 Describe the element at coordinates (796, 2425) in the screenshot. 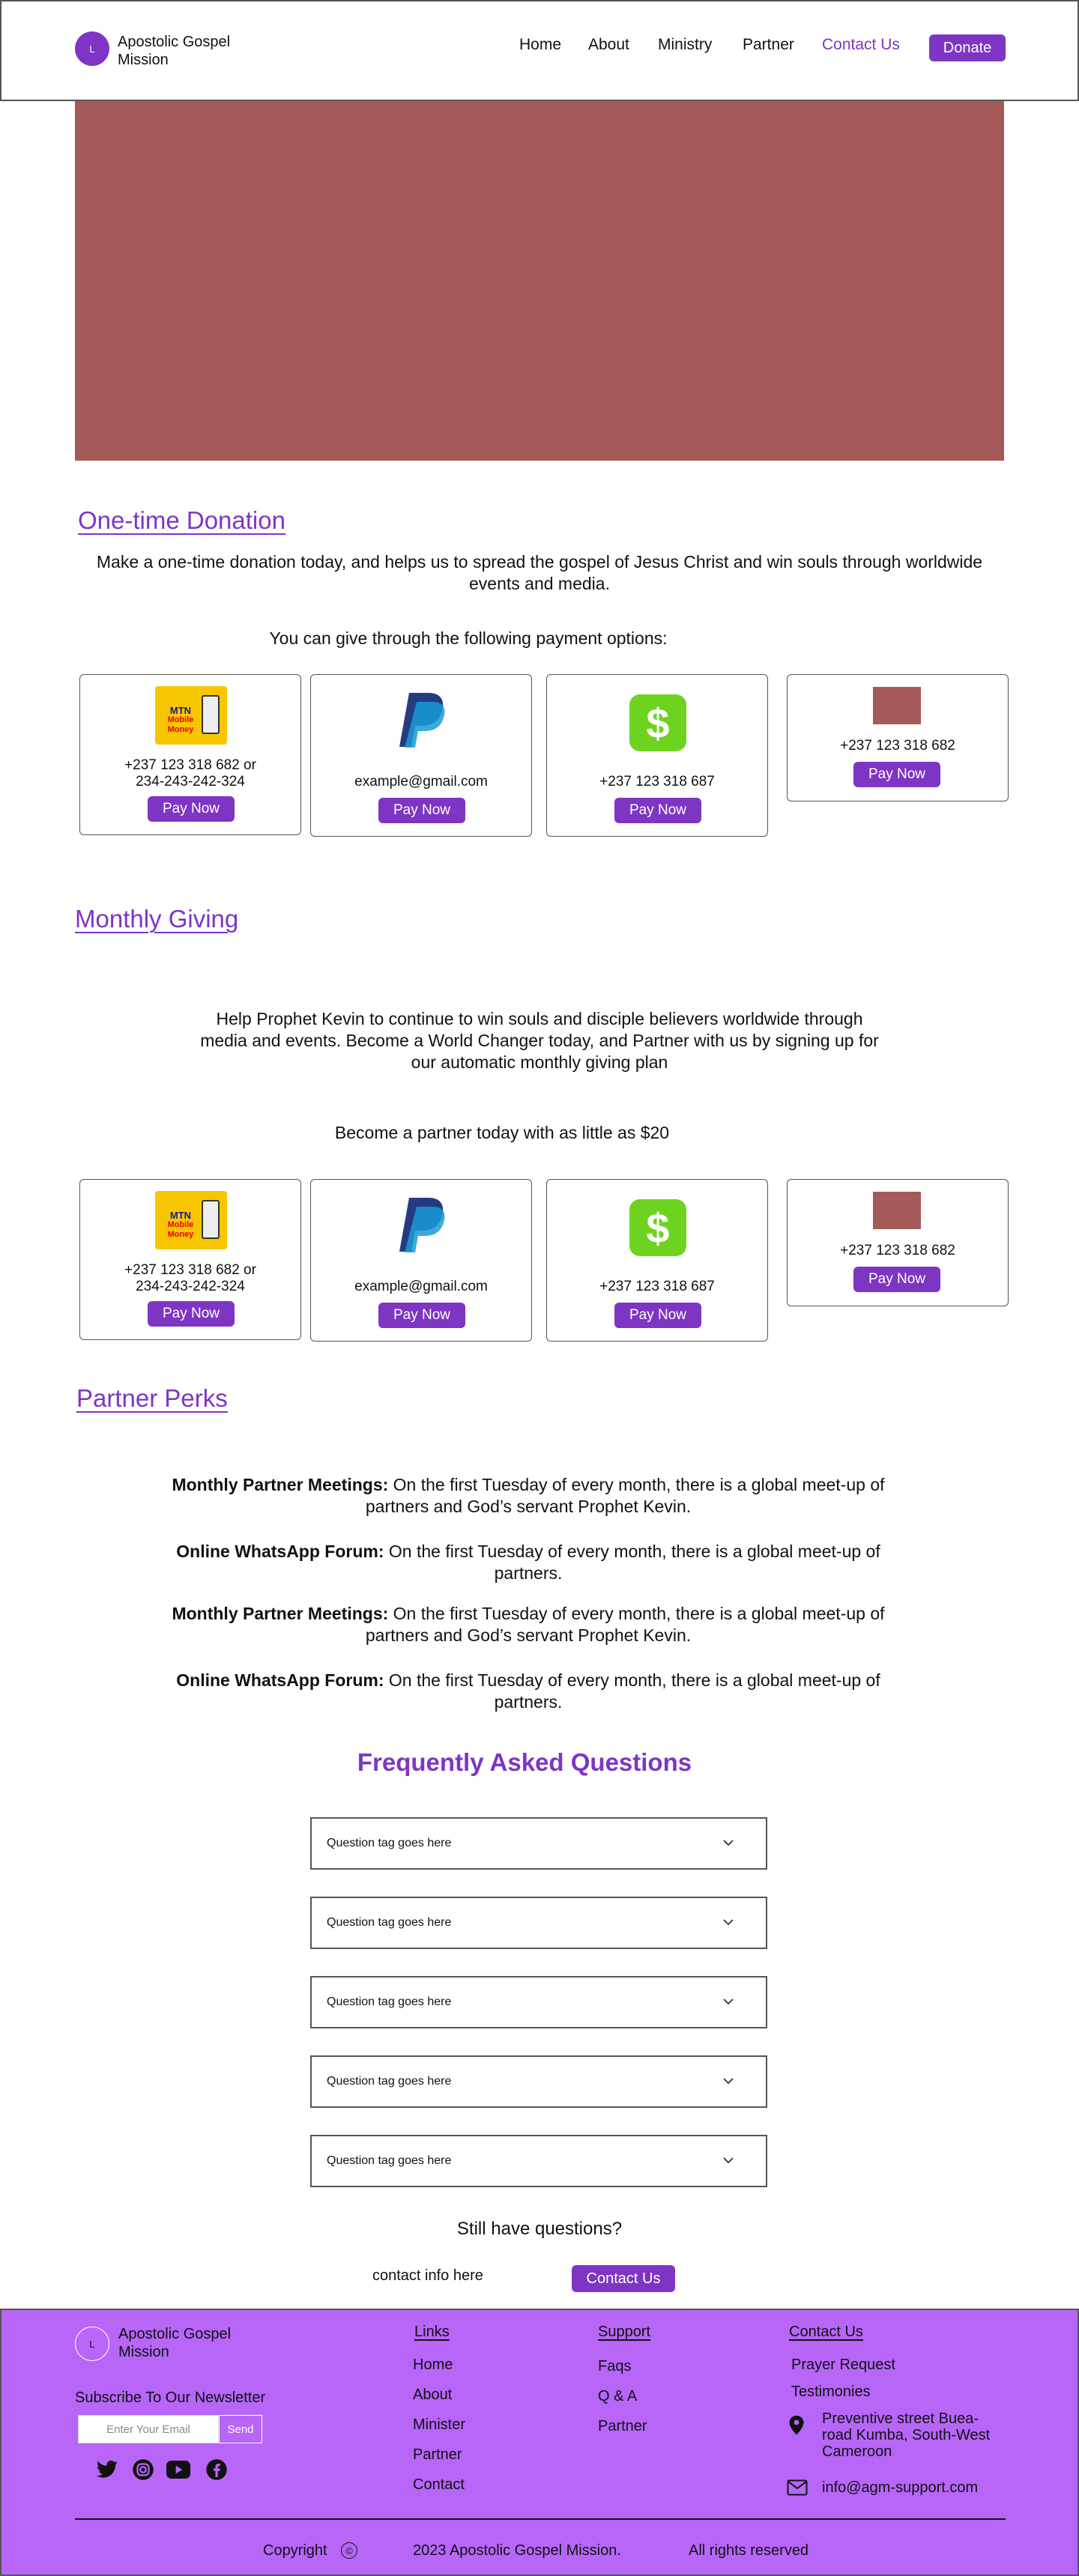

I see `location-pin-icon` at that location.